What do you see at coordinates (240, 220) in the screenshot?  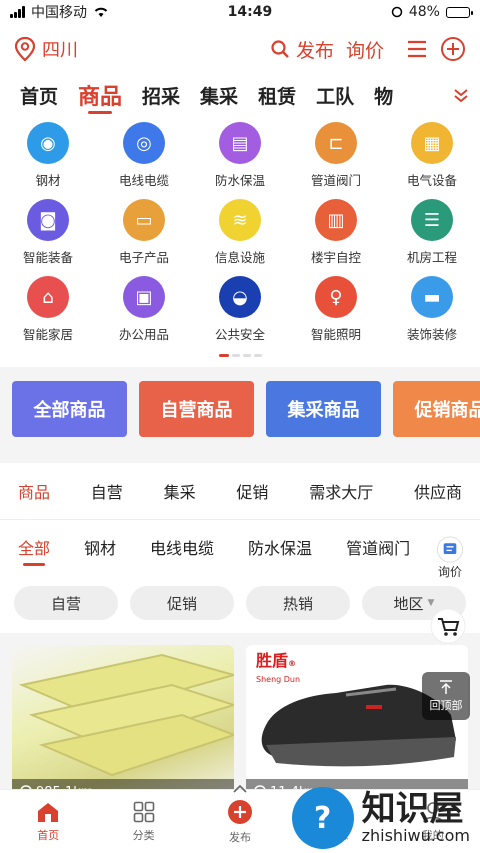 I see `wifi-icon: ≋` at bounding box center [240, 220].